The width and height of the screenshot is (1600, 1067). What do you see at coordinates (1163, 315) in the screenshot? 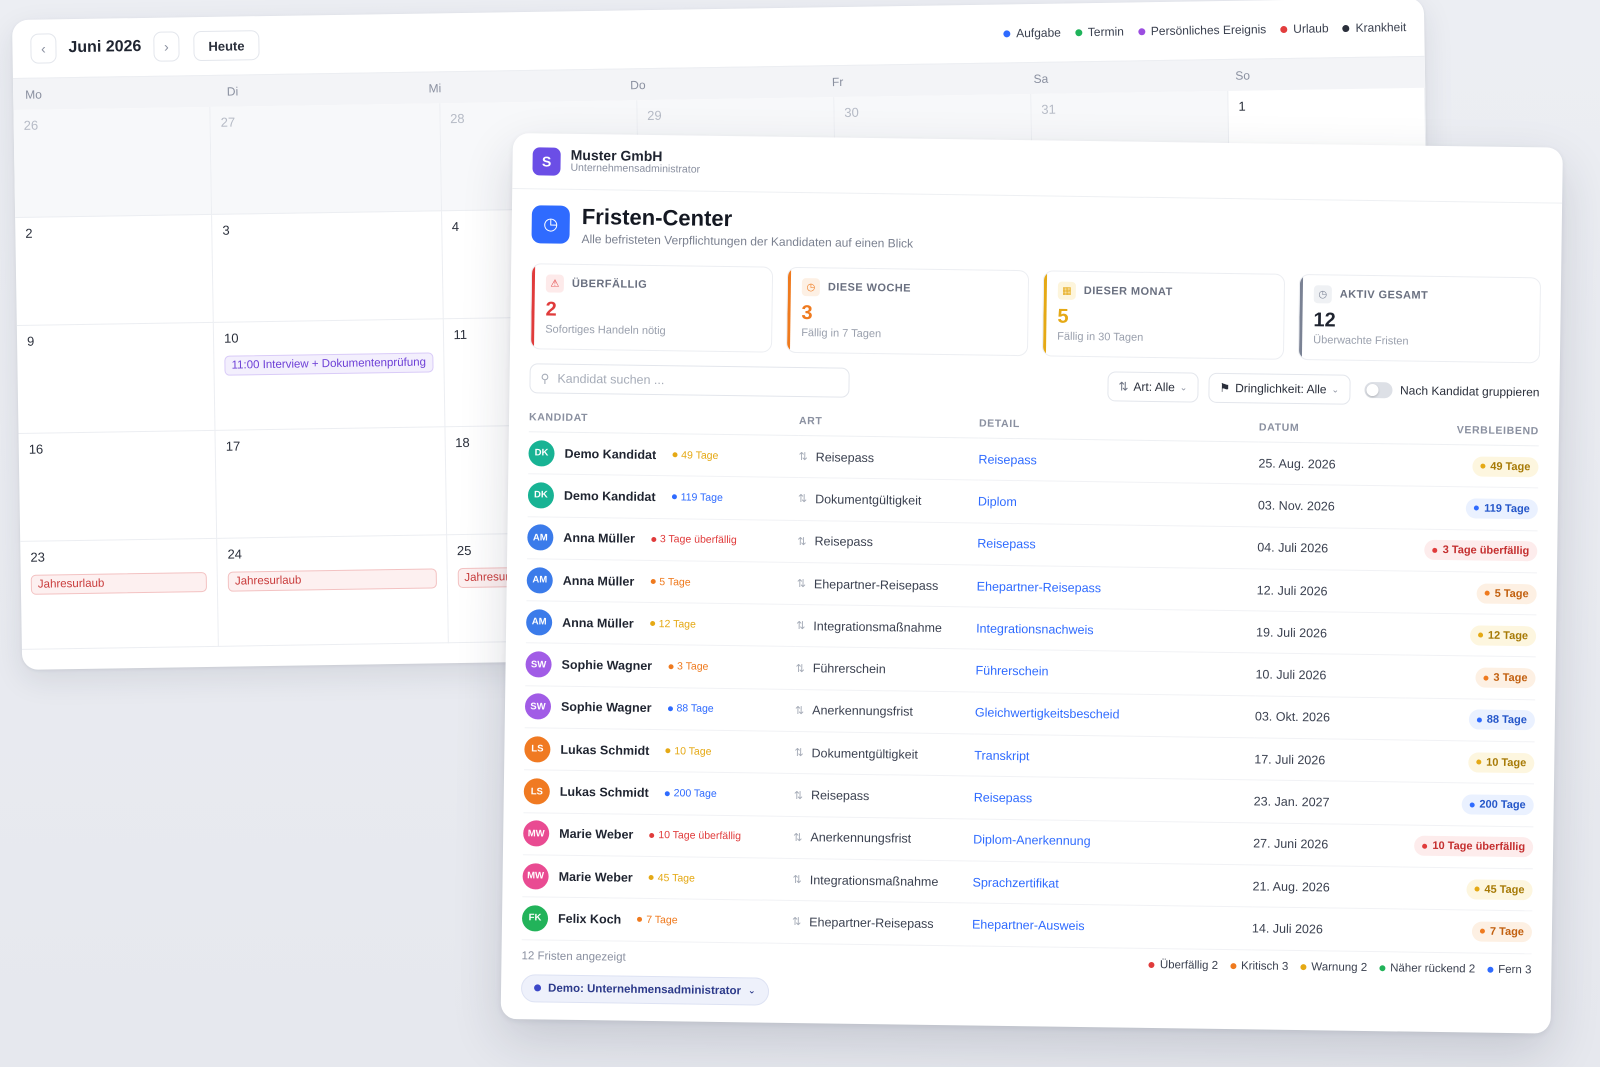
I see `stat-card: ▦ Dieser Monat 5 Fällig in 30 Tagen` at bounding box center [1163, 315].